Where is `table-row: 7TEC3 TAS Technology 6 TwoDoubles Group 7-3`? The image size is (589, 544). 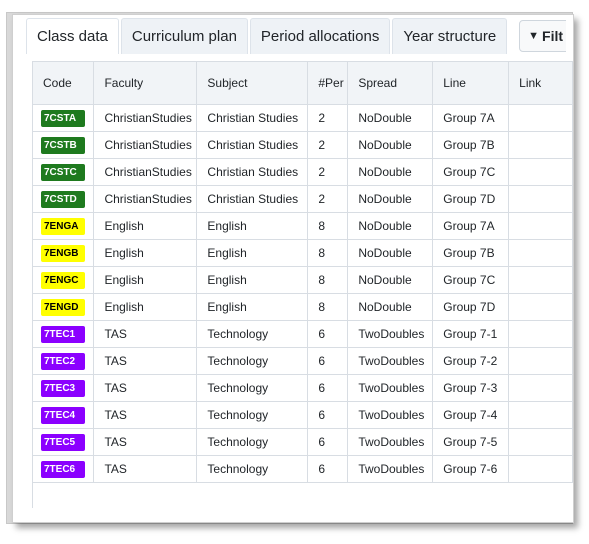
table-row: 7TEC3 TAS Technology 6 TwoDoubles Group 7-3 is located at coordinates (303, 388).